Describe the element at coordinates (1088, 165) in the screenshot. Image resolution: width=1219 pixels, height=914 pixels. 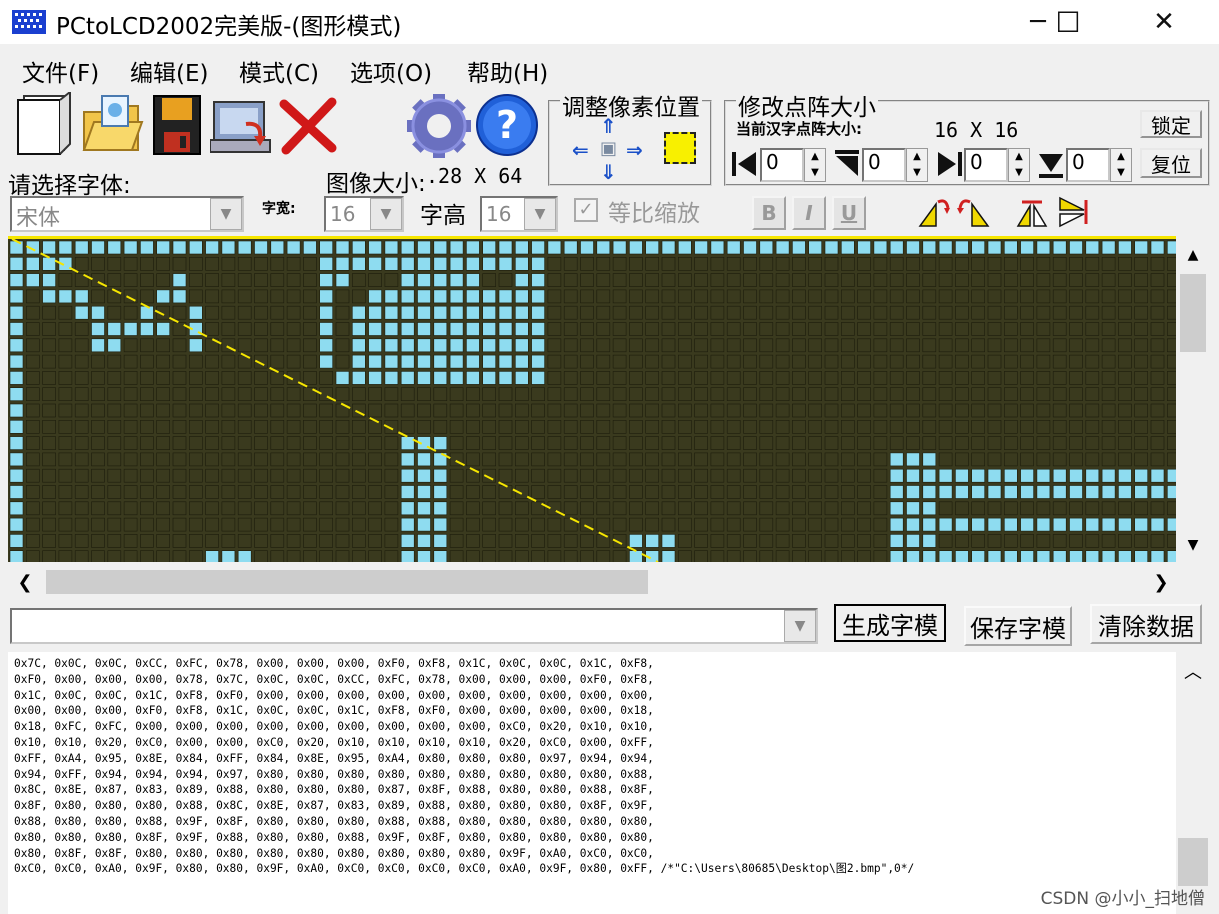
I see `spinner-bottom-input: 0` at that location.